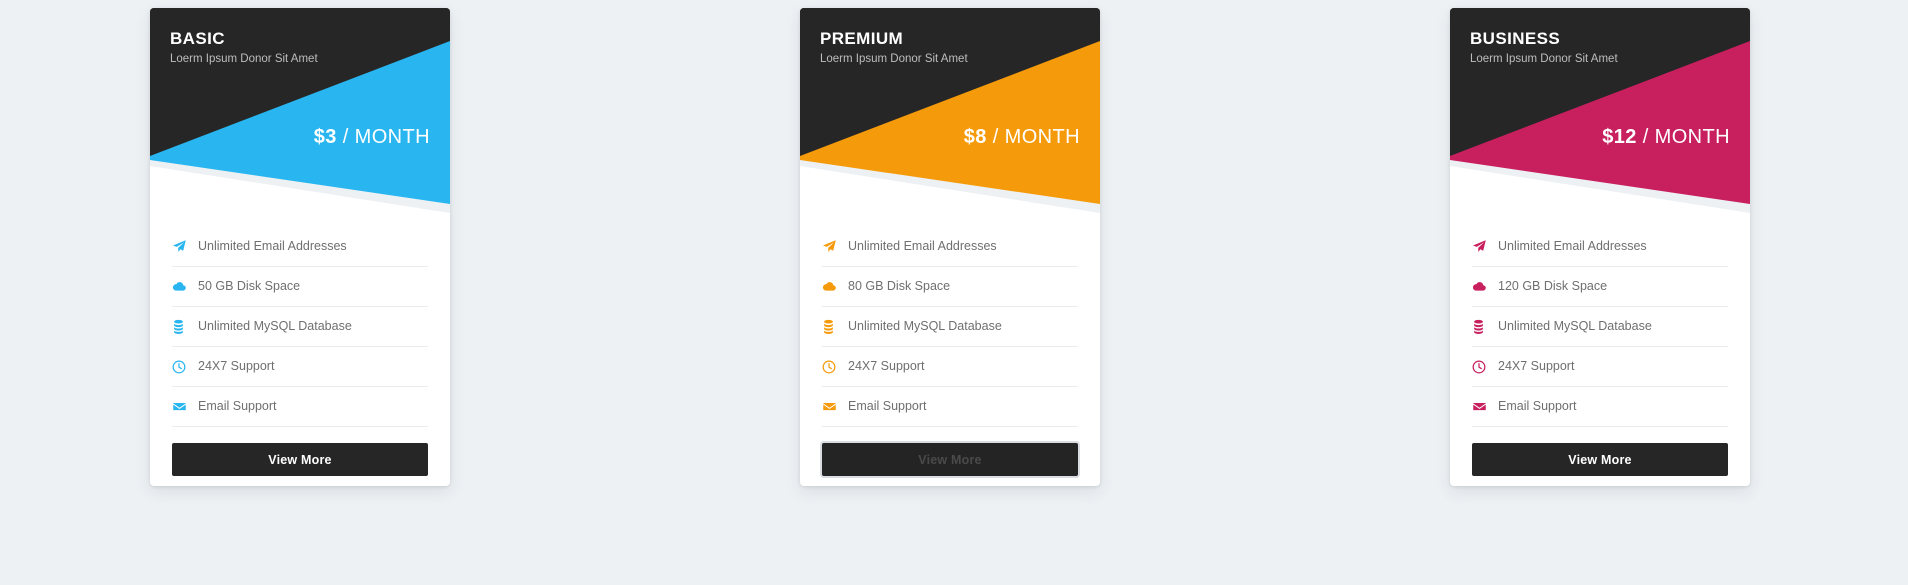 Image resolution: width=1908 pixels, height=585 pixels. I want to click on plan-price: $8 / MONTH, so click(1022, 137).